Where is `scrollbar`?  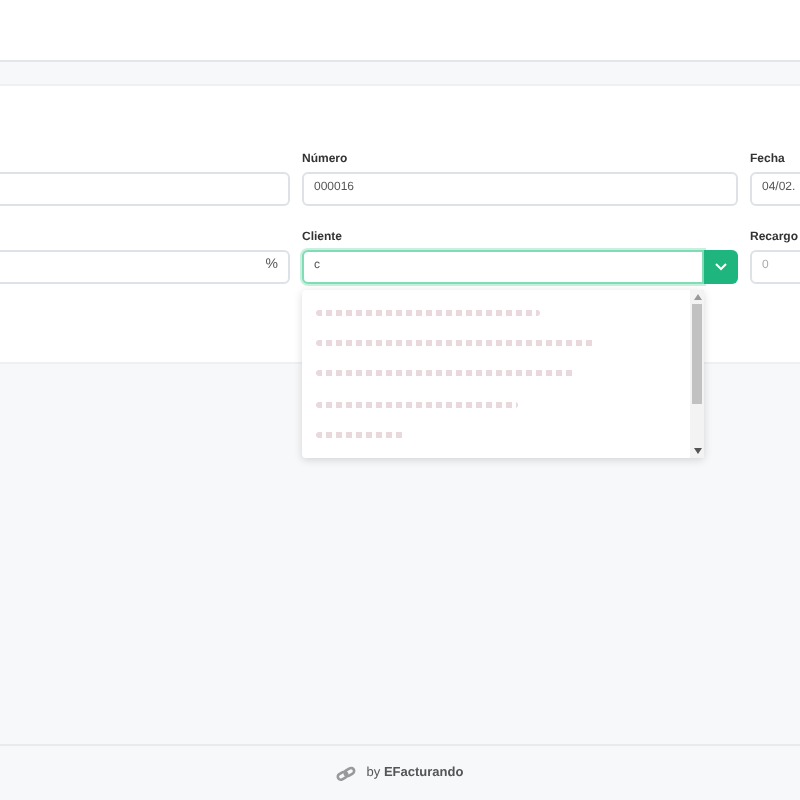 scrollbar is located at coordinates (697, 374).